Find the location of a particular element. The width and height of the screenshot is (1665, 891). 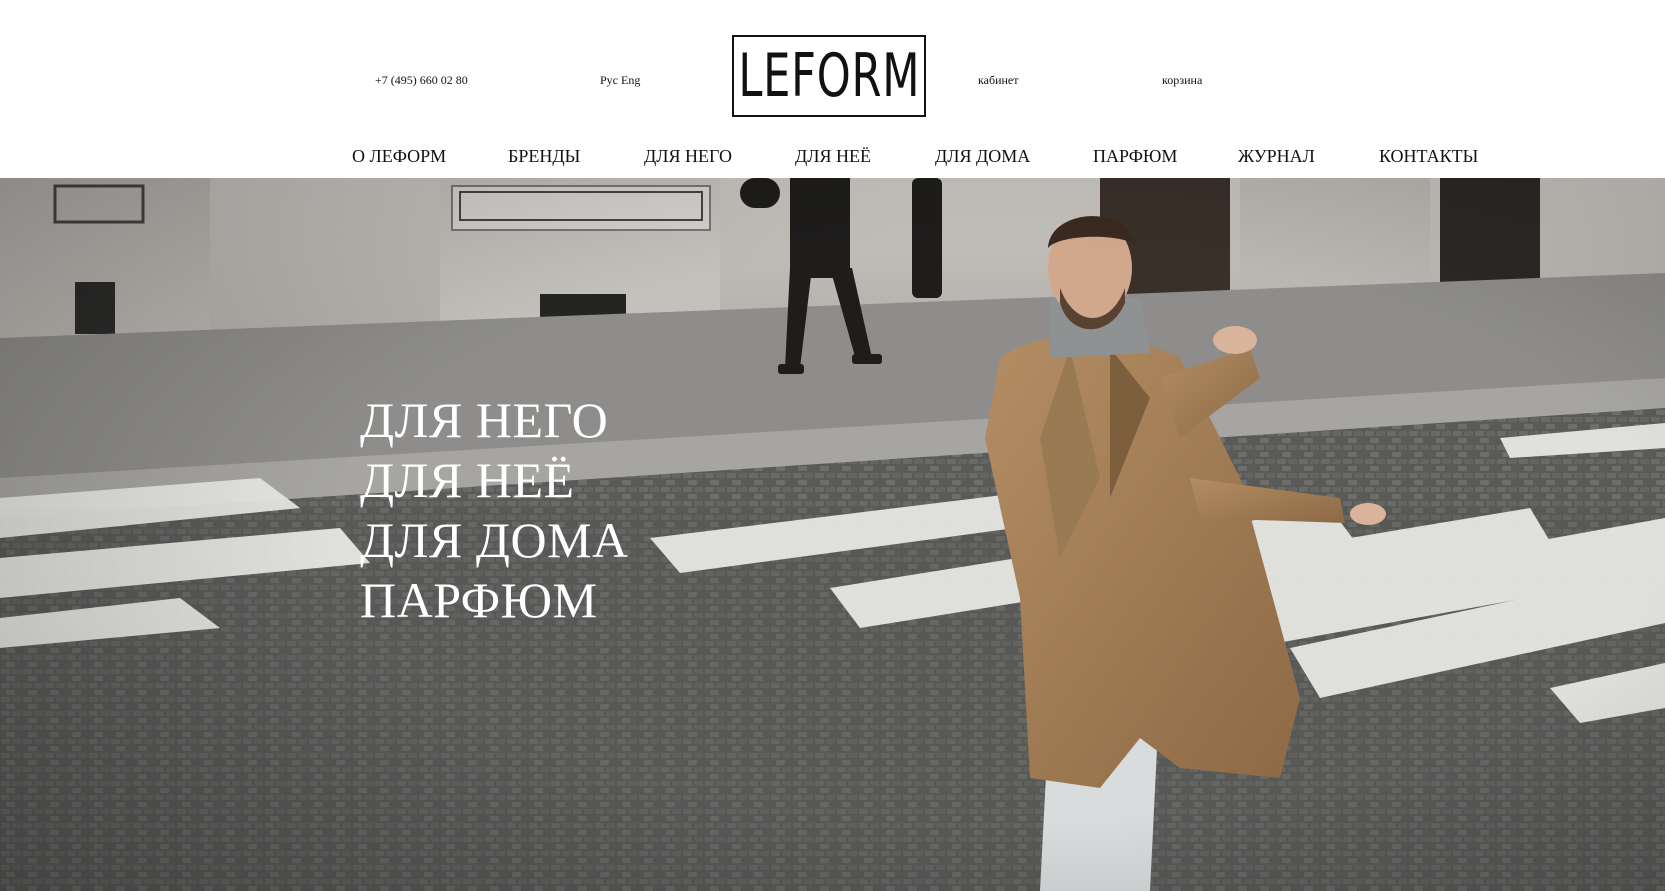

nav-item-contacts: КОНТАКТЫ is located at coordinates (1428, 156).